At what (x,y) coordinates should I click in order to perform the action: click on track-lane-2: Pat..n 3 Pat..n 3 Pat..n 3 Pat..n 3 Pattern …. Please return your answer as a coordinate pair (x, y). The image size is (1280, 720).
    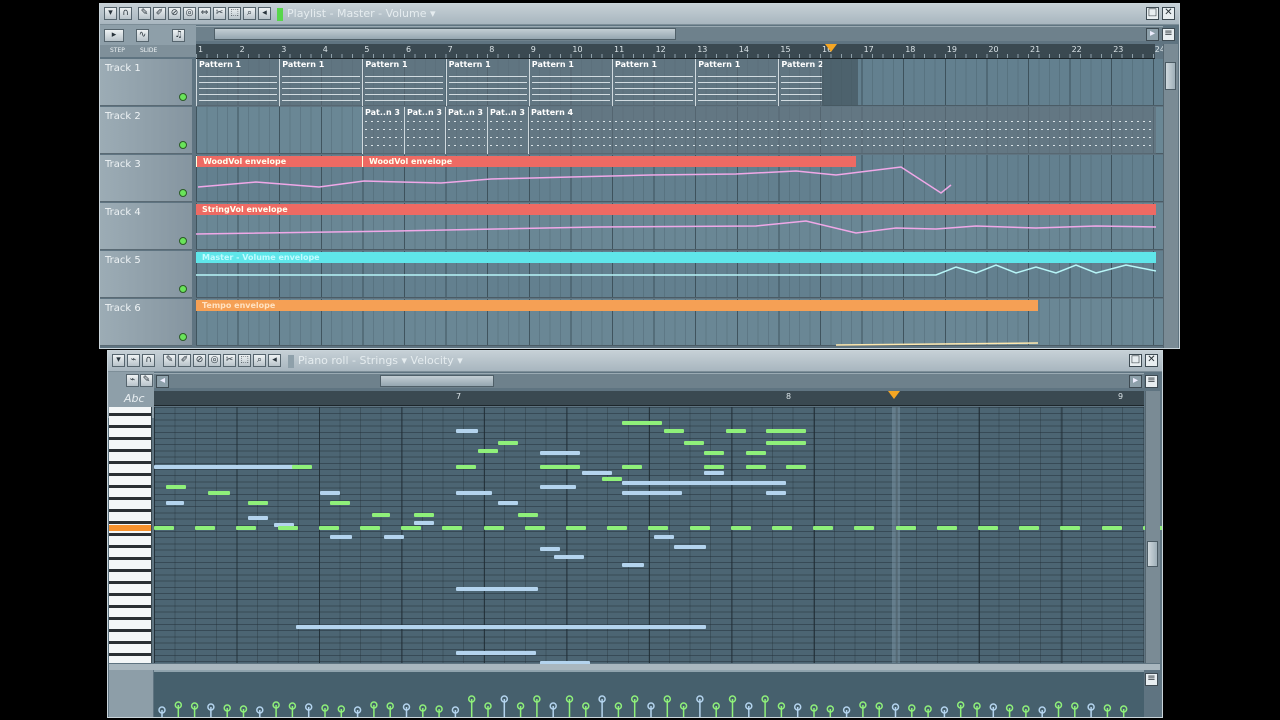
    Looking at the image, I should click on (679, 130).